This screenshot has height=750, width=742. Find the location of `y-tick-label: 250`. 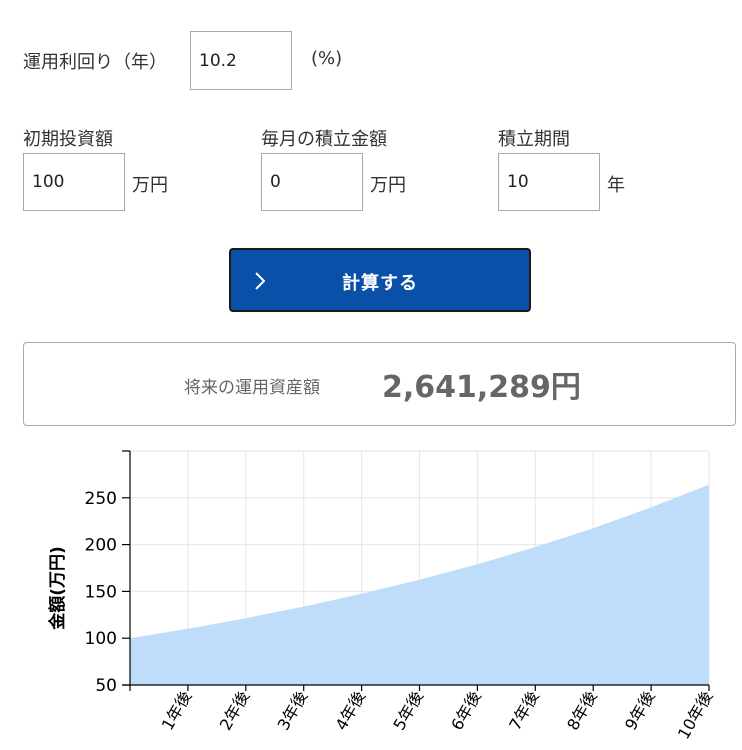

y-tick-label: 250 is located at coordinates (101, 499).